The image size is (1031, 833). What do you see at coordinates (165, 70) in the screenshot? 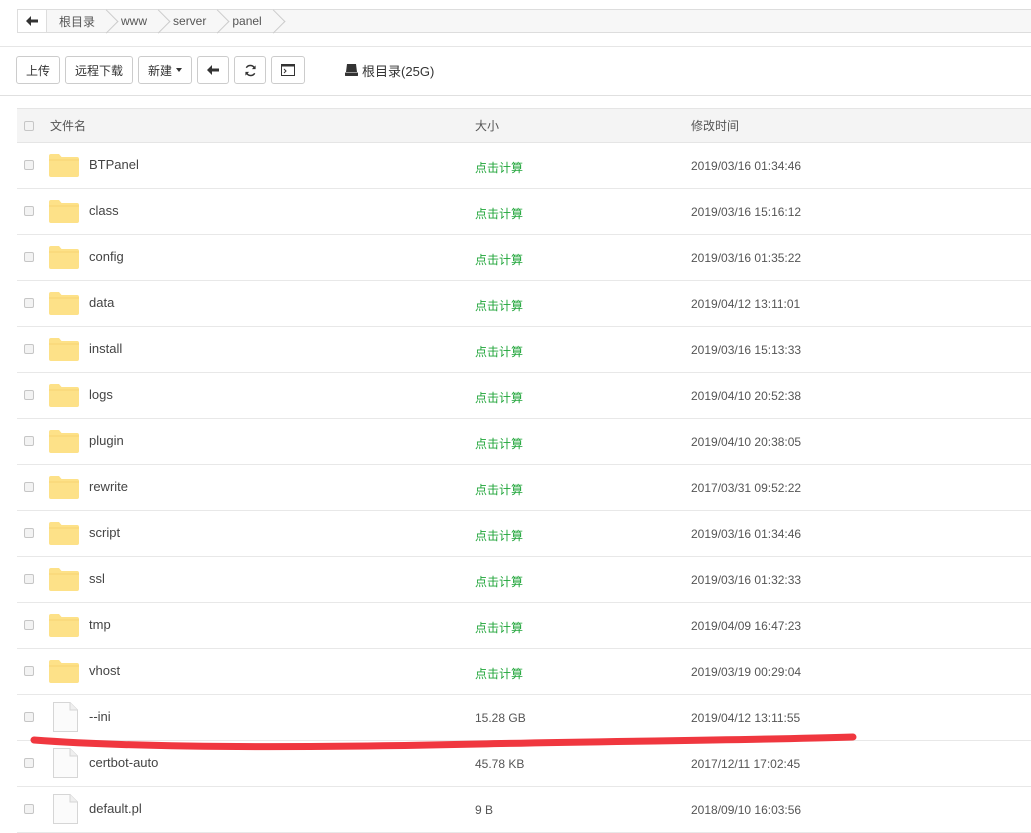
I see `new-dropdown-button: 新建` at bounding box center [165, 70].